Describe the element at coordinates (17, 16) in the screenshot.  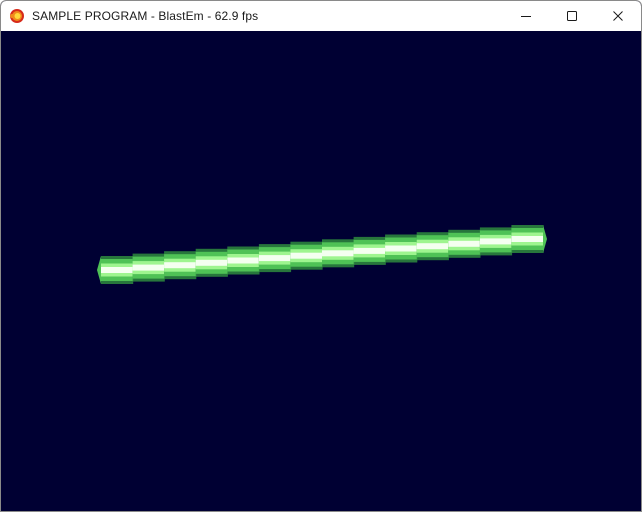
I see `blastem-icon` at that location.